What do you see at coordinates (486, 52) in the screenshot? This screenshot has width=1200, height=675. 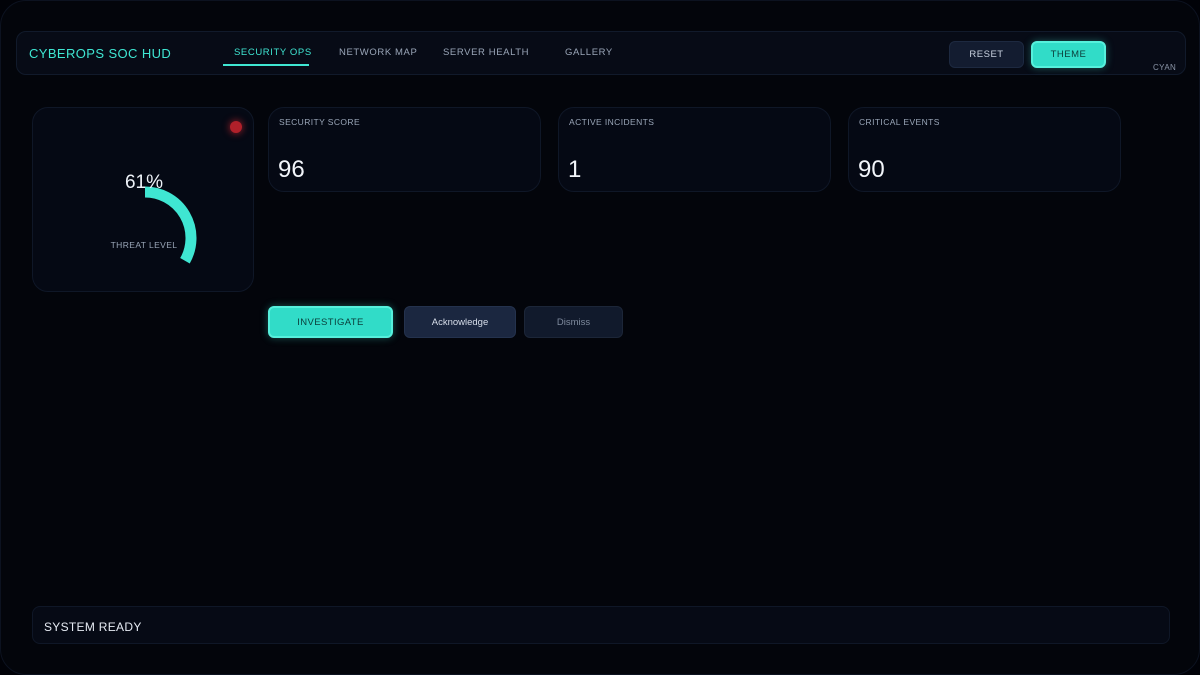 I see `tab-server-health: SERVER HEALTH` at bounding box center [486, 52].